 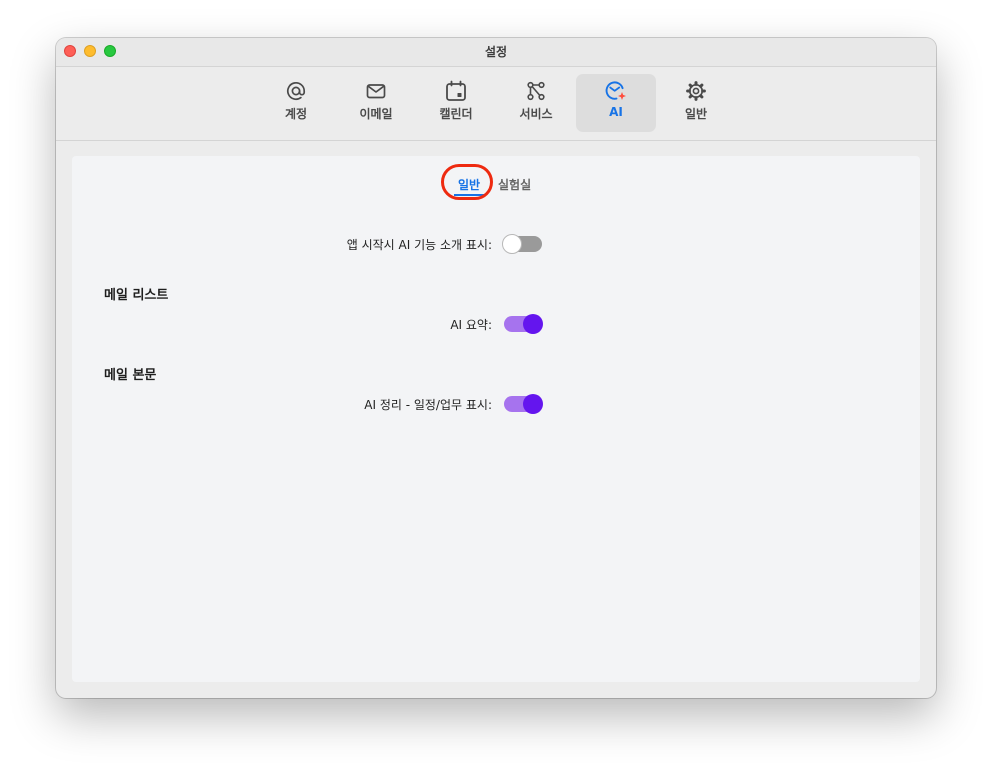 What do you see at coordinates (376, 103) in the screenshot?
I see `tab-email: 이메일` at bounding box center [376, 103].